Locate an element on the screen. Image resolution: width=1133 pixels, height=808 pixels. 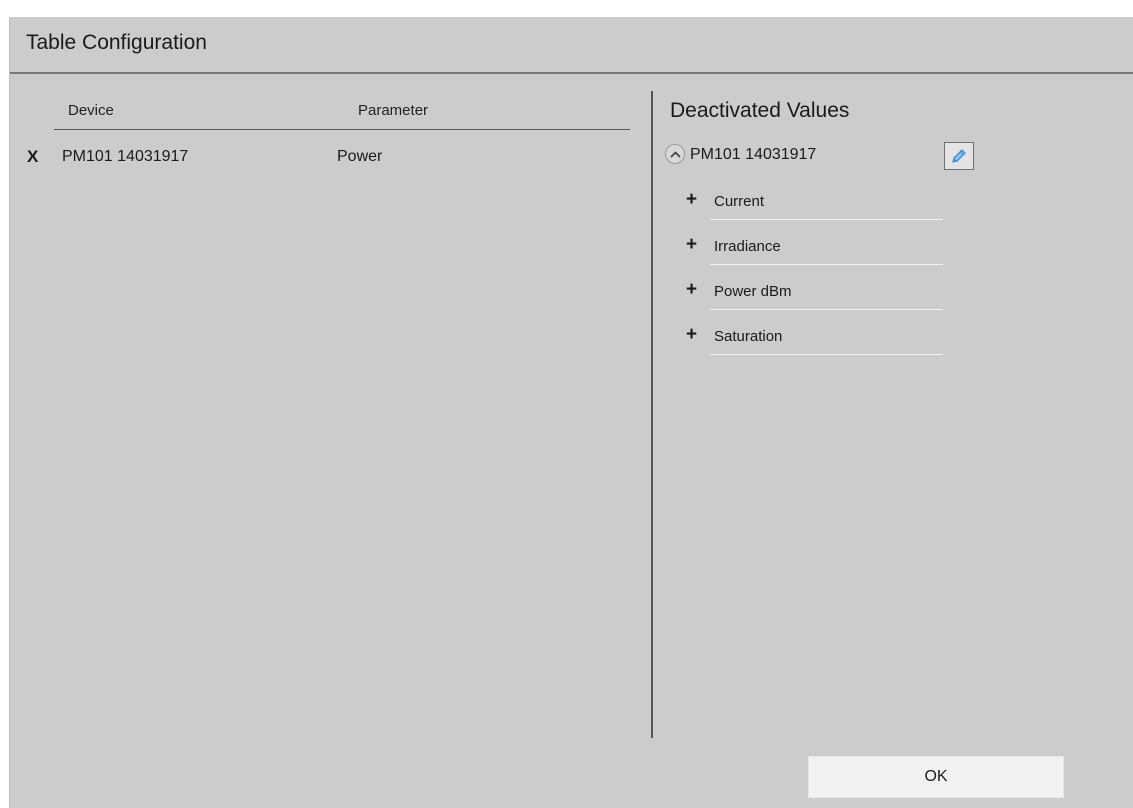
value-label: Current is located at coordinates (739, 201).